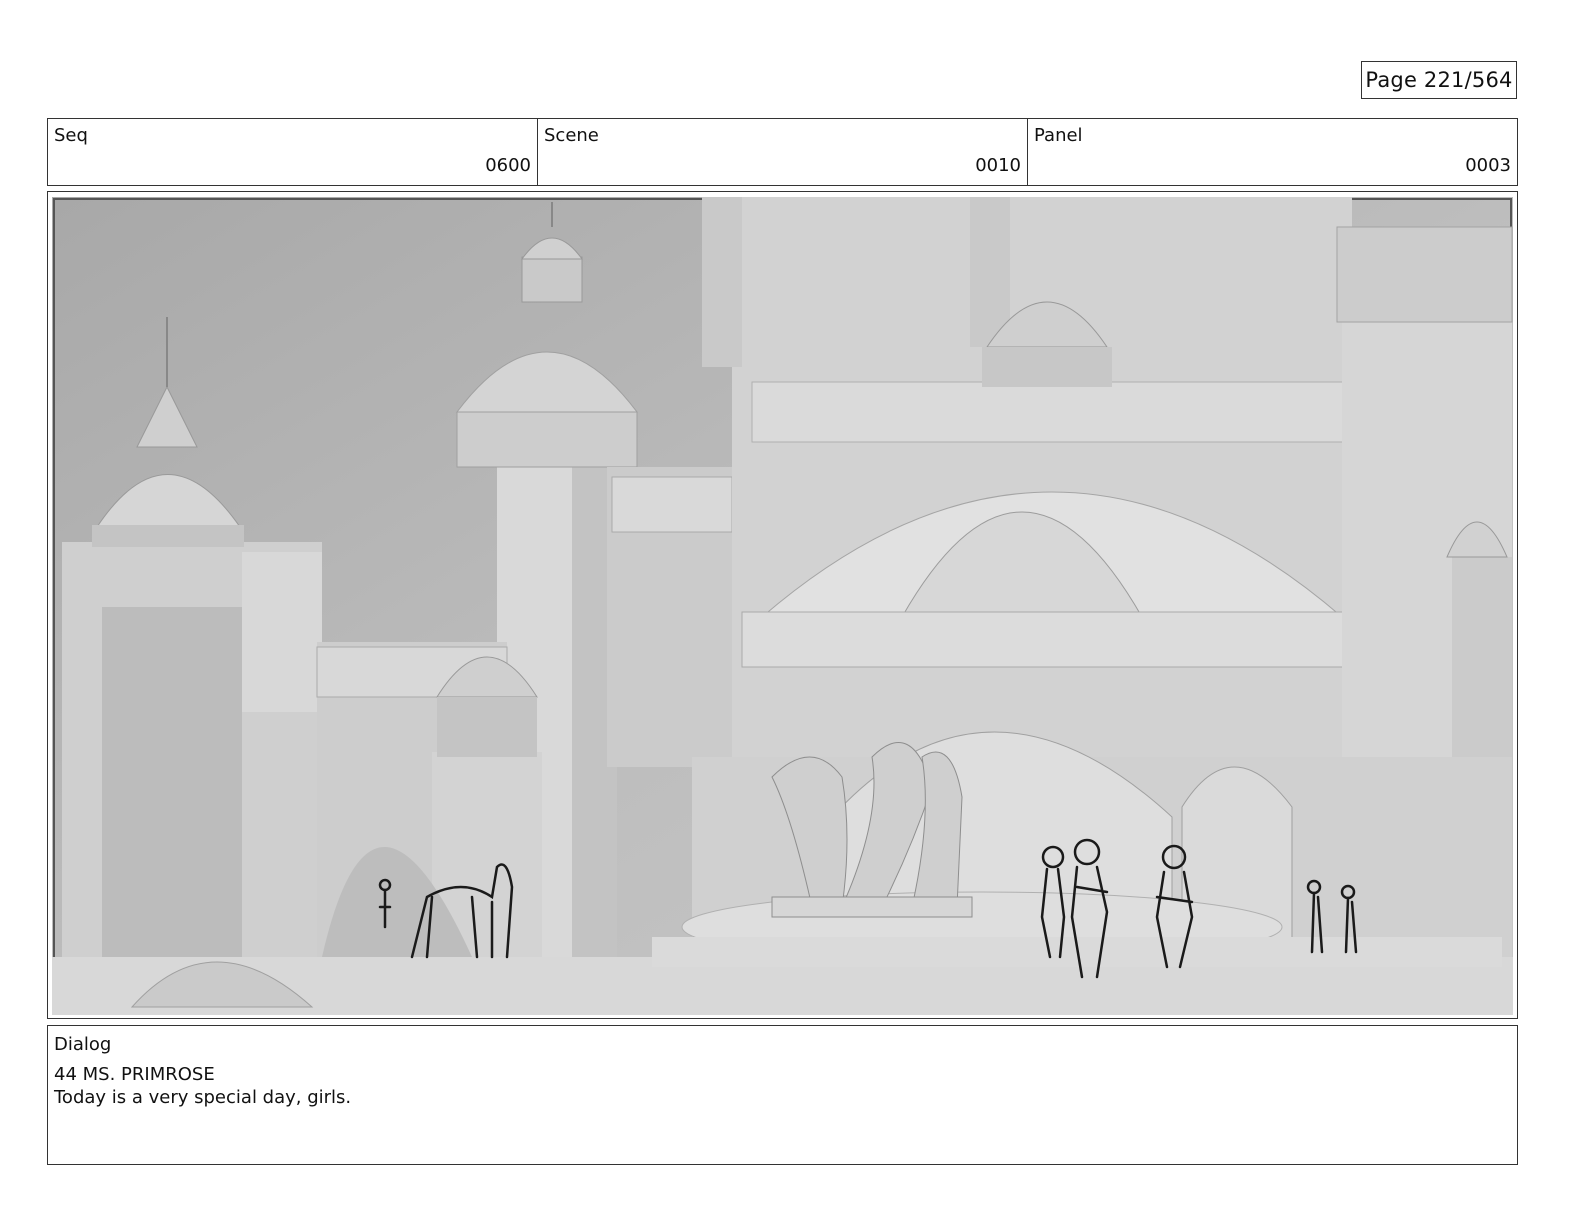 The image size is (1584, 1224). I want to click on scene-cell: Scene 0010, so click(783, 152).